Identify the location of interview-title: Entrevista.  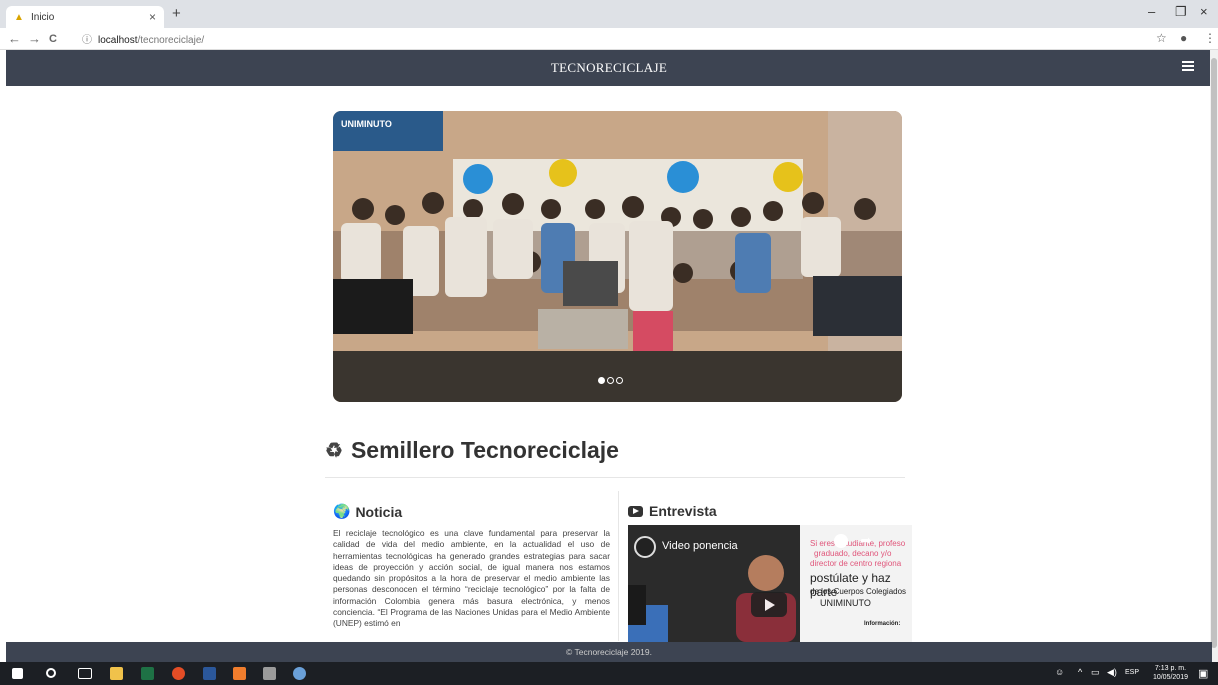
(672, 511).